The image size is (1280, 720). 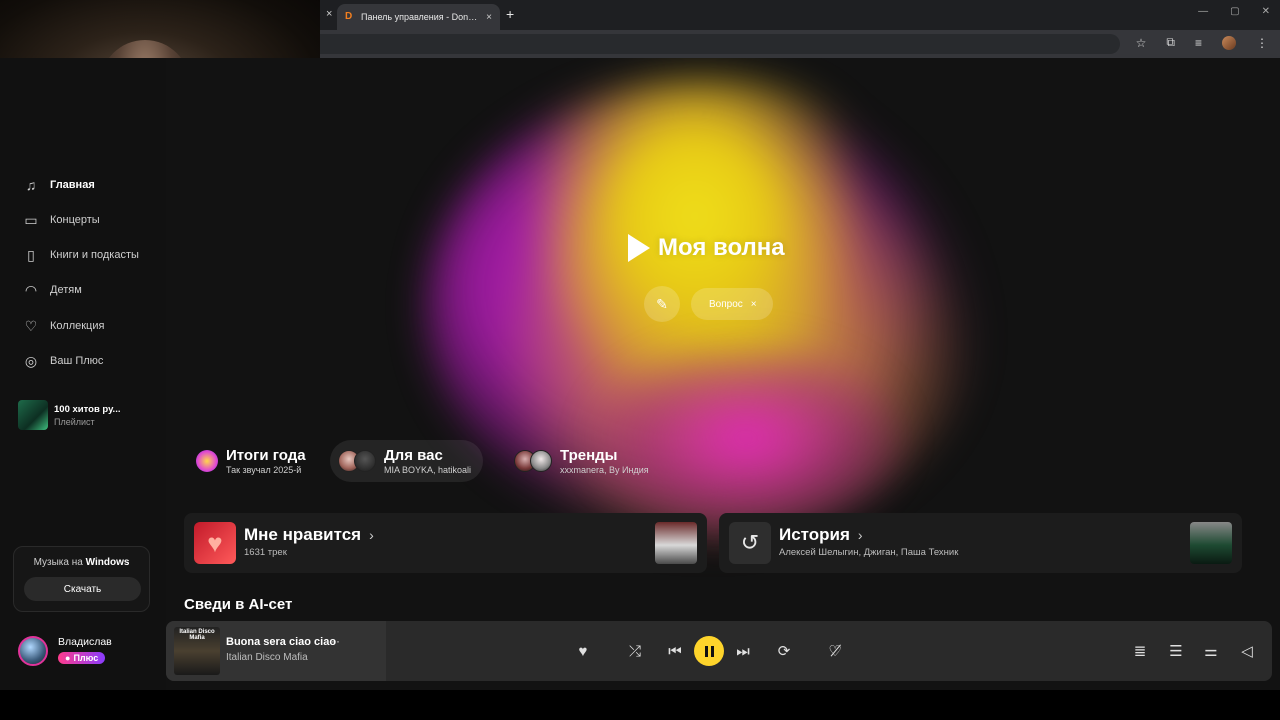 What do you see at coordinates (75, 220) in the screenshot?
I see `sidebar-item-label: Концерты` at bounding box center [75, 220].